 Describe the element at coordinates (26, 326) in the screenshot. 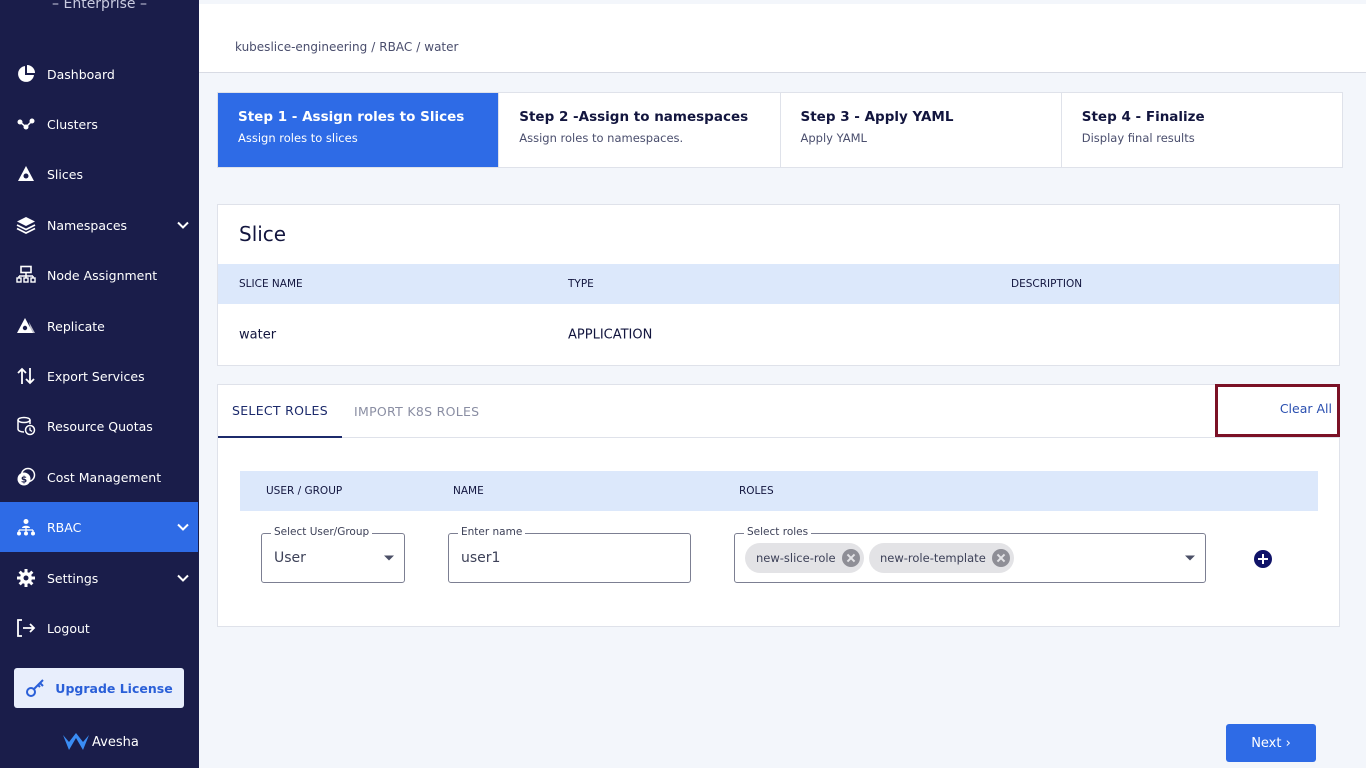

I see `replicate-icon` at that location.